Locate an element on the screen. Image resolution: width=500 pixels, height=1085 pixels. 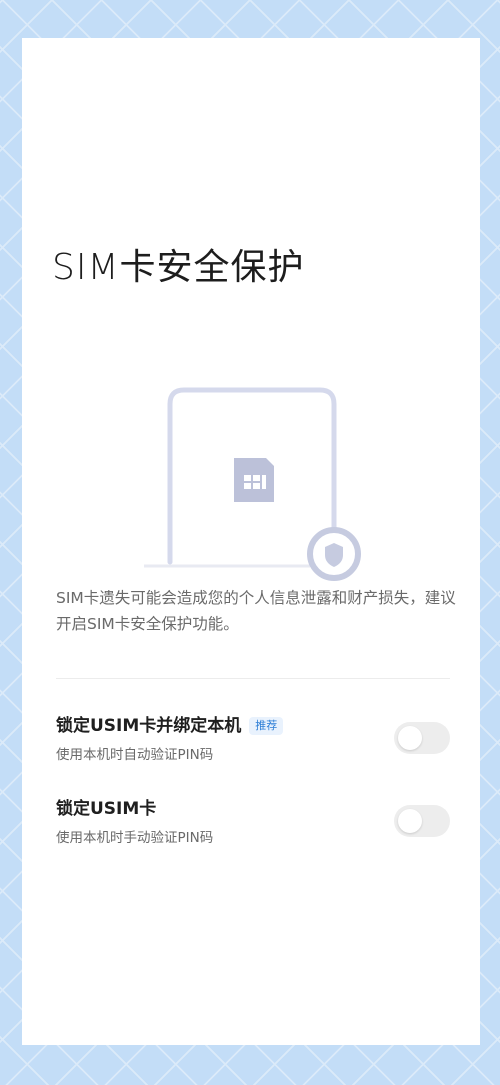
setting-subtitle: 使用本机时手动验证PIN码 is located at coordinates (135, 838).